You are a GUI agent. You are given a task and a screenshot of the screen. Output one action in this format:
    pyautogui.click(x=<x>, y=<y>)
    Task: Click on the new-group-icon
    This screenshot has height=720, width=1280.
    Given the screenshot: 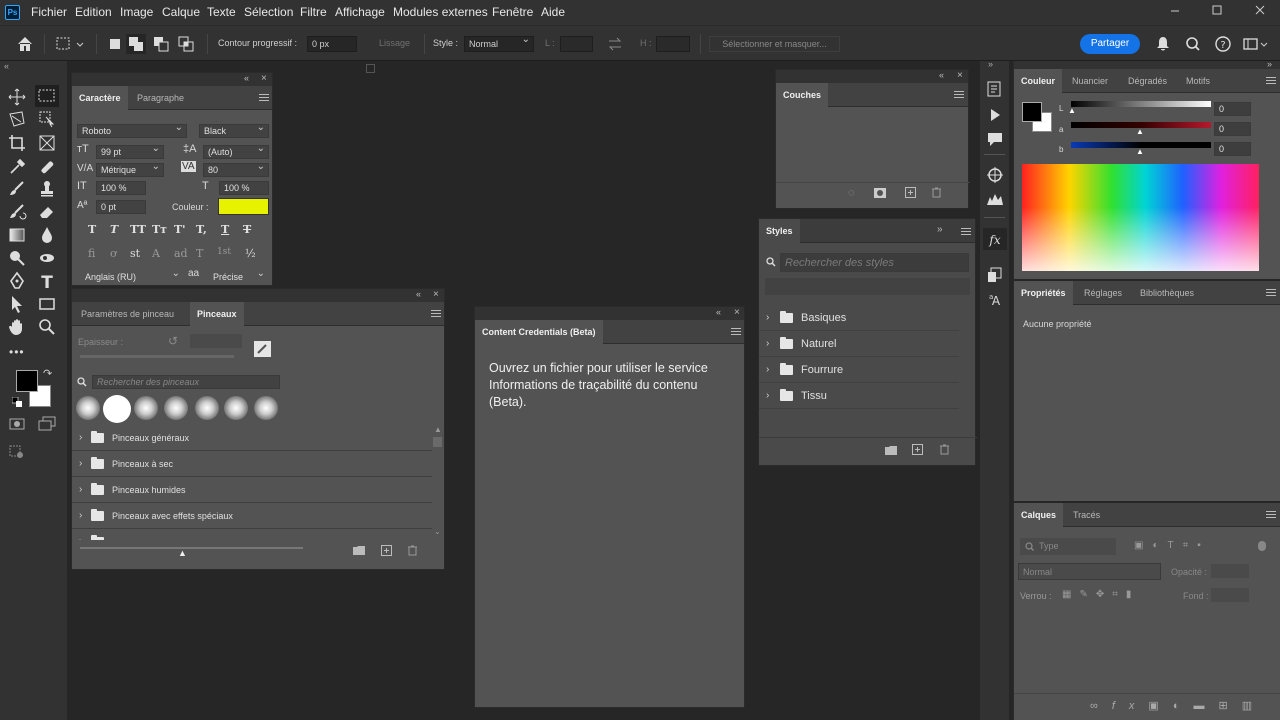 What is the action you would take?
    pyautogui.click(x=359, y=550)
    